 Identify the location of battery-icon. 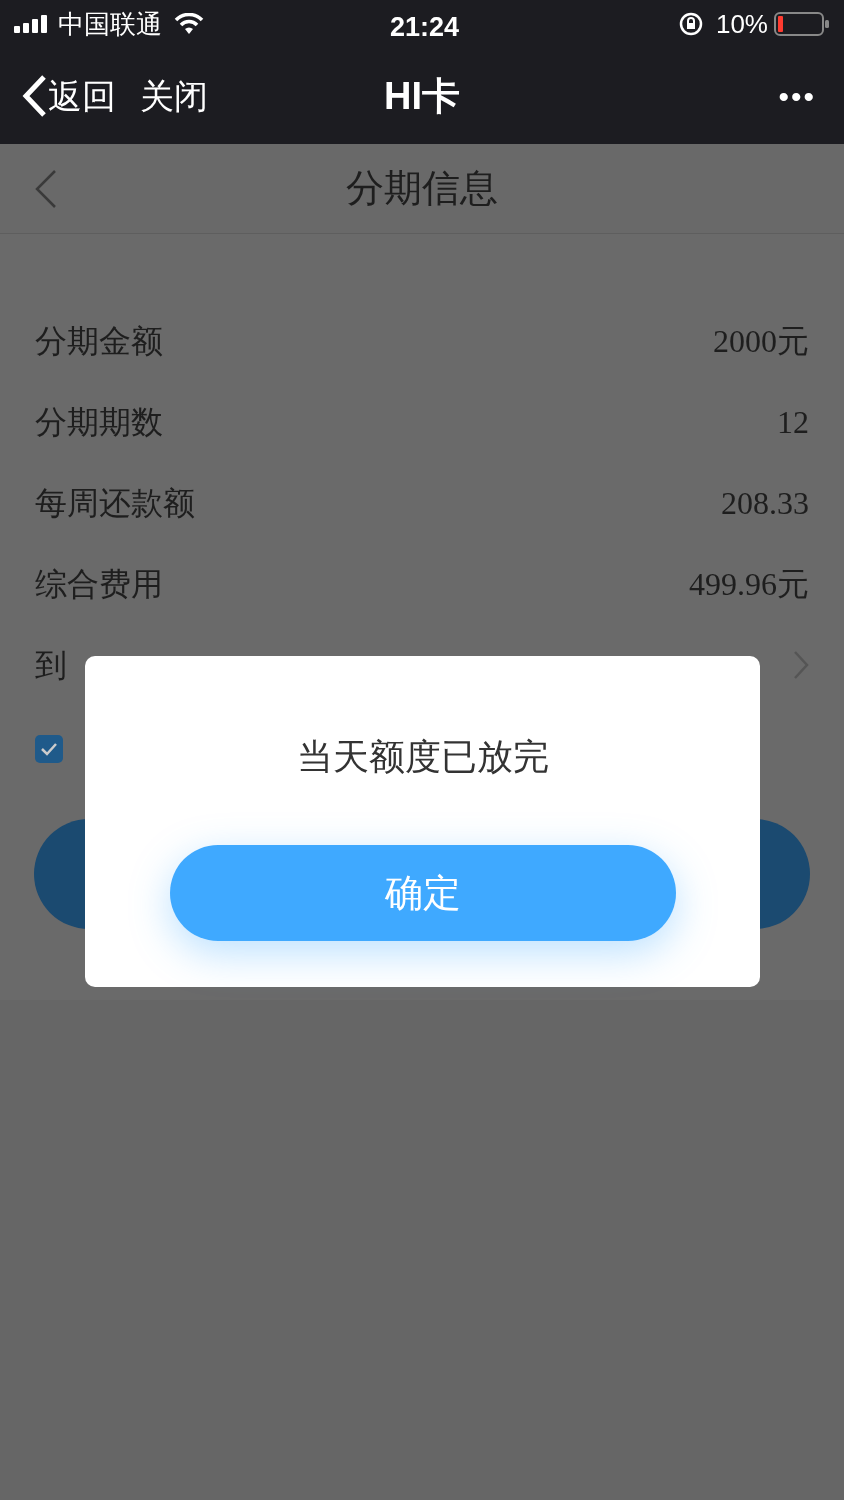
(802, 24).